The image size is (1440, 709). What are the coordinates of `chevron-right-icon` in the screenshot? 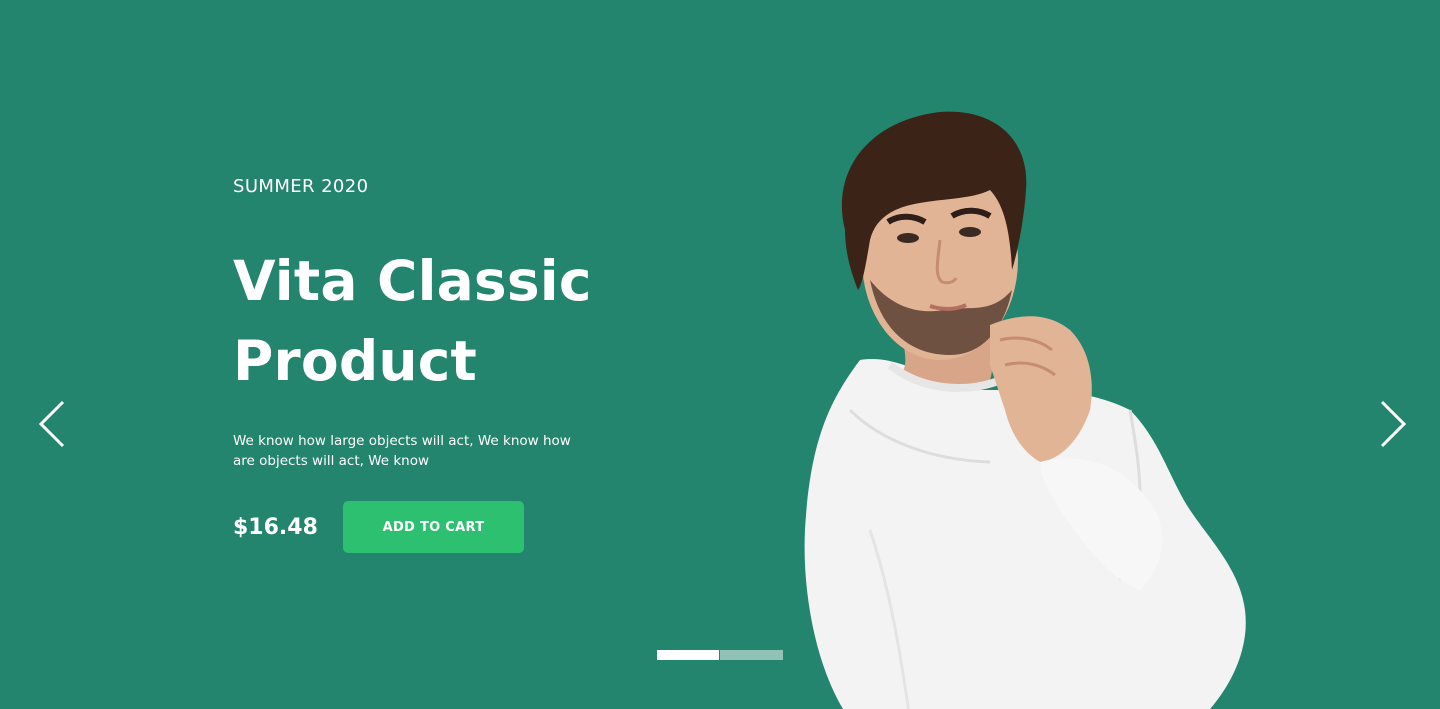 It's located at (1393, 424).